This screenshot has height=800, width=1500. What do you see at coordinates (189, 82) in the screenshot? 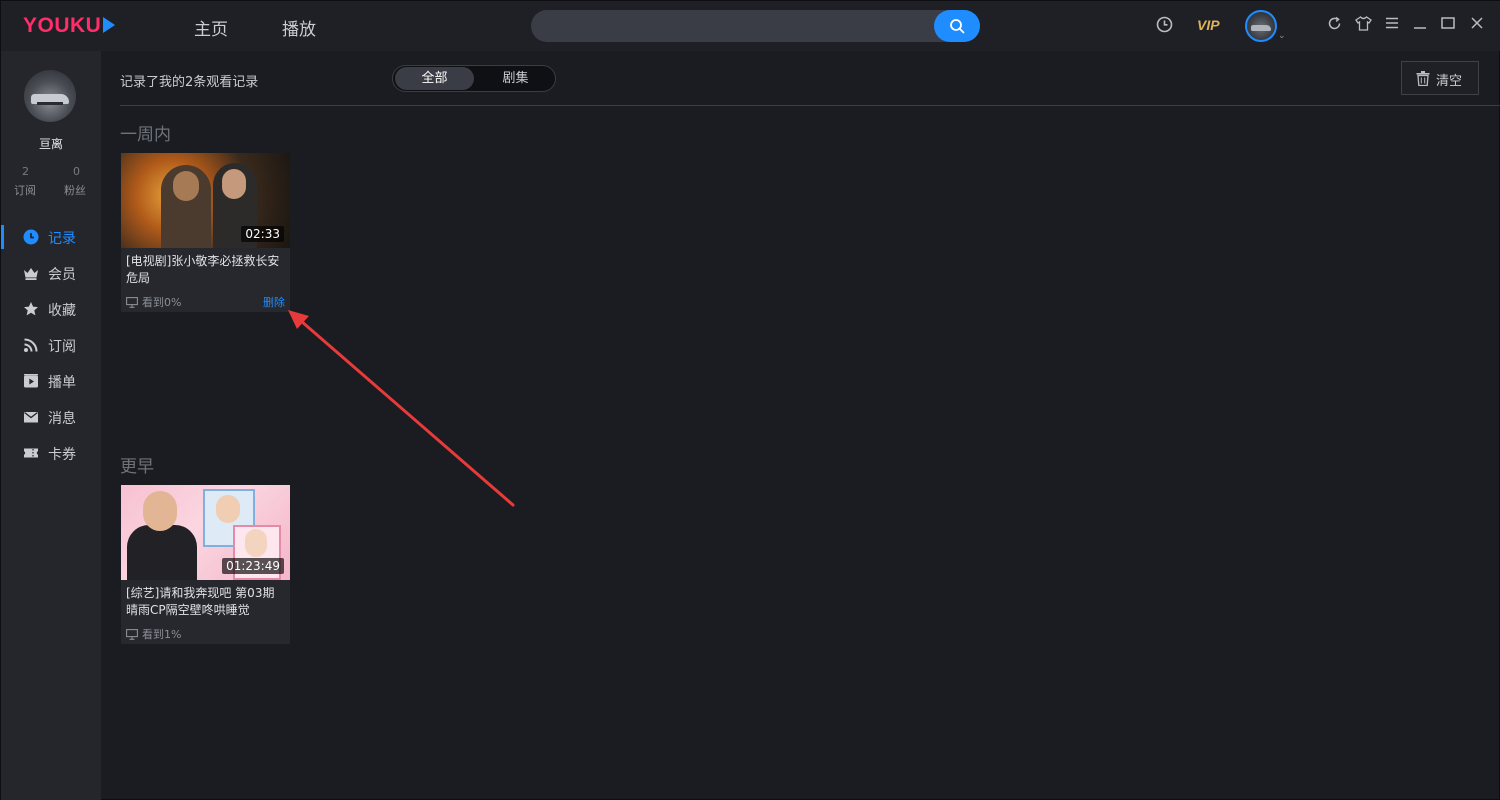
I see `records-summary: 记录了我的2条观看记录` at bounding box center [189, 82].